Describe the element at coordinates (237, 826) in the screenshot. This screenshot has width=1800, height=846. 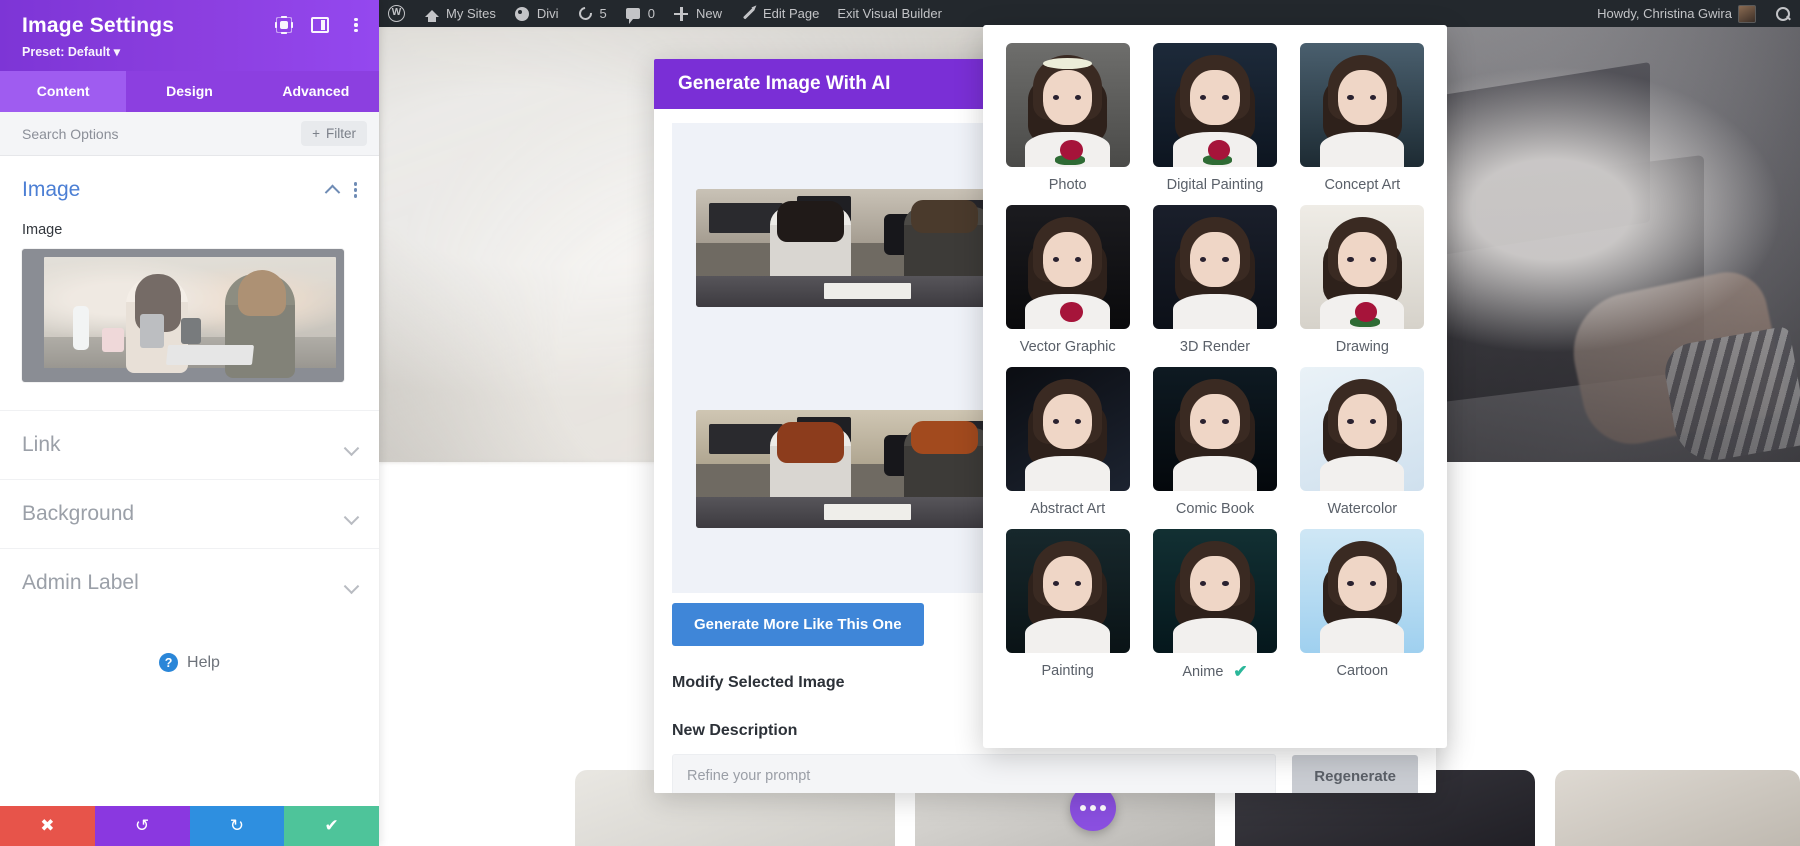
I see `redo-button: ↻` at that location.